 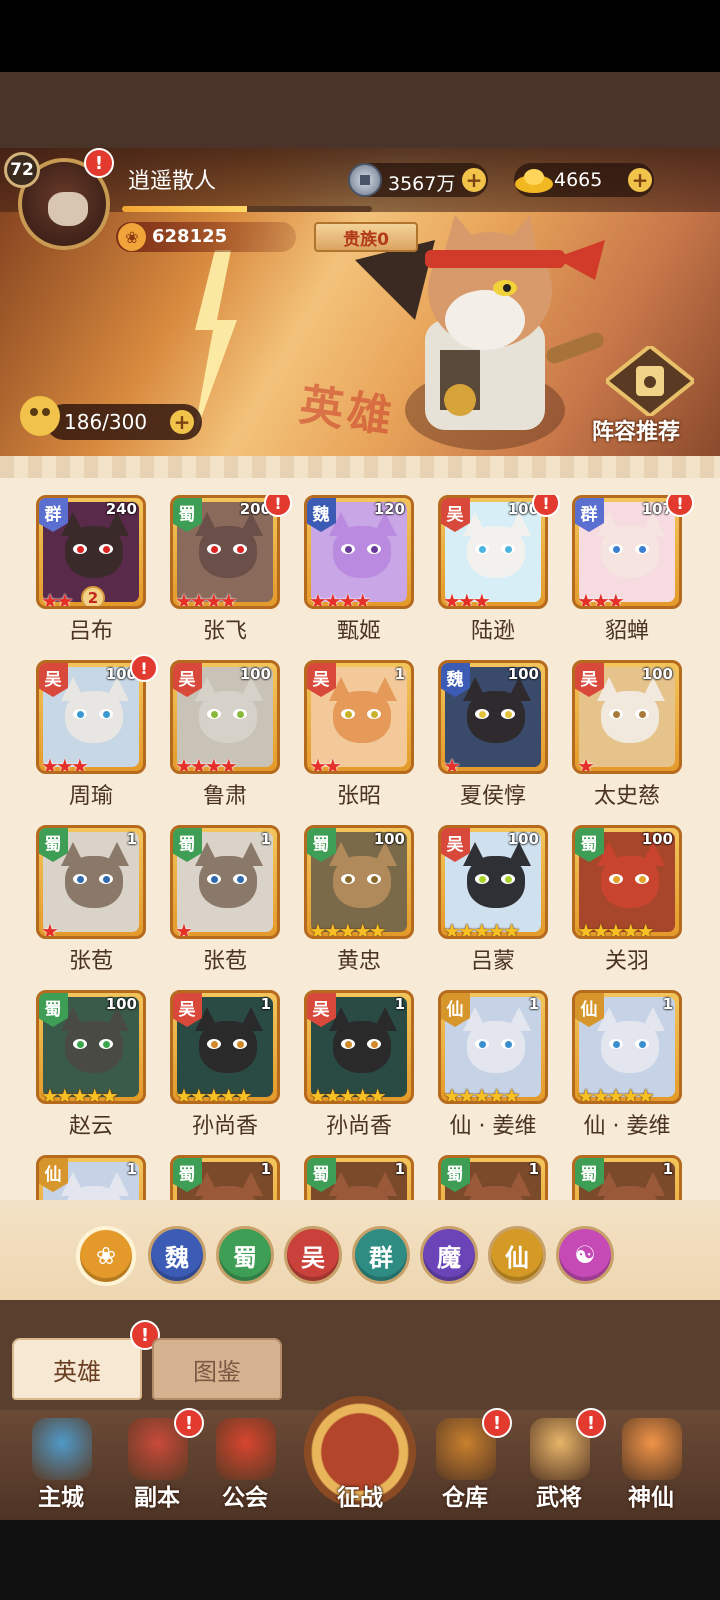 I want to click on nav-alert-icon: !, so click(x=591, y=1423).